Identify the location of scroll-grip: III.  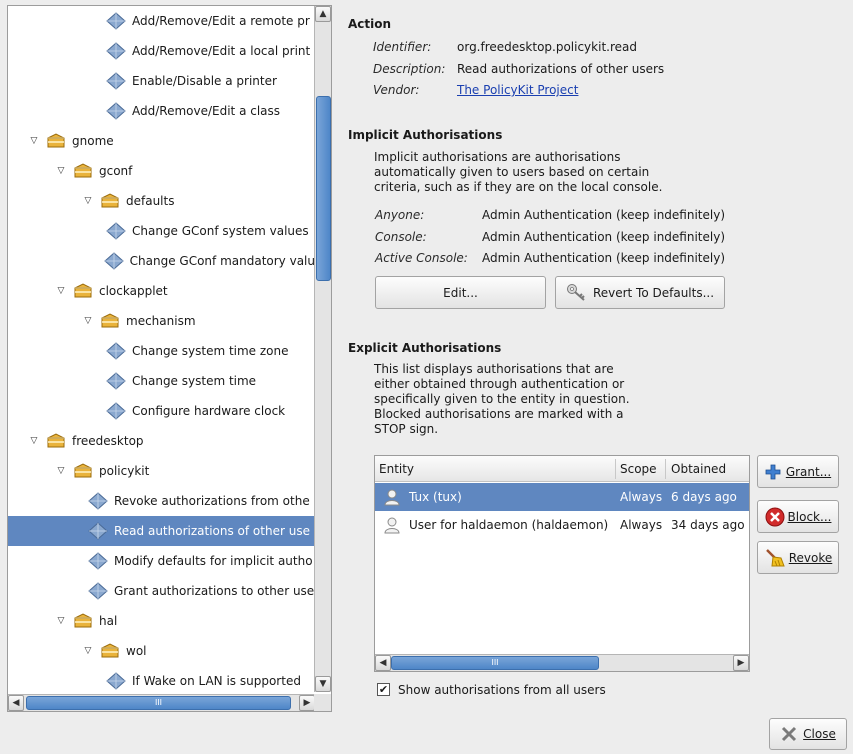
(158, 702).